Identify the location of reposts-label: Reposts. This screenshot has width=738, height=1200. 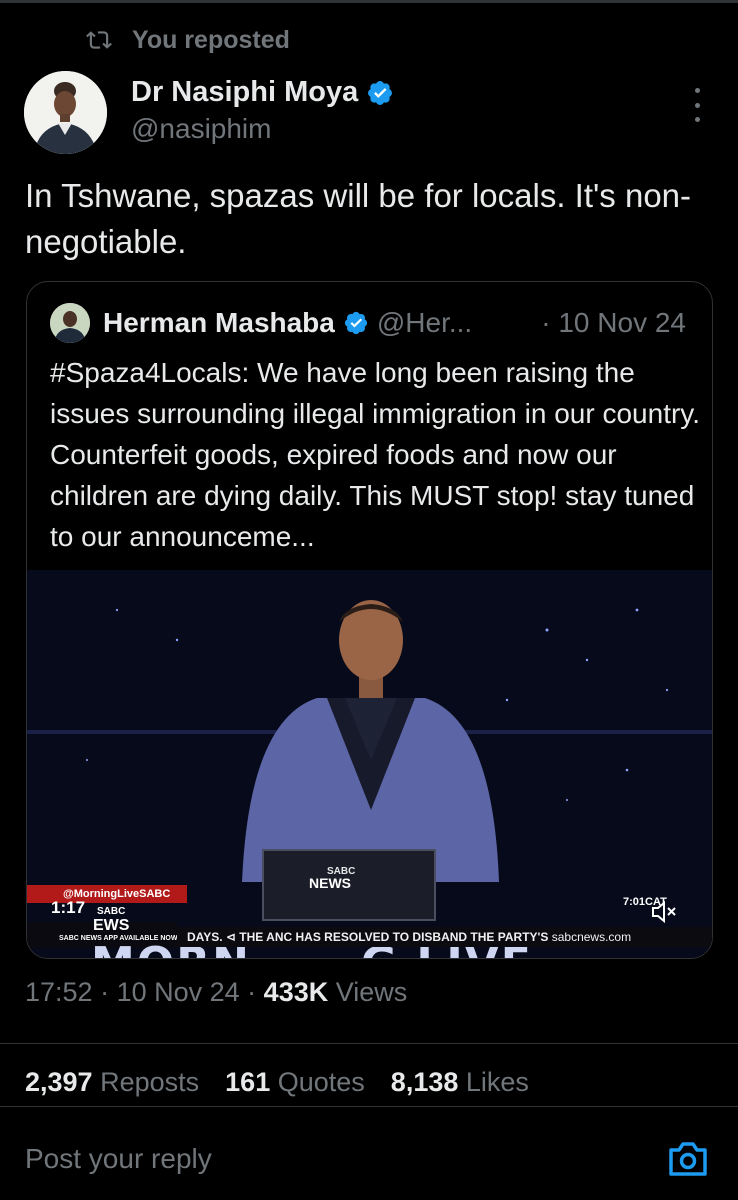
(150, 1082).